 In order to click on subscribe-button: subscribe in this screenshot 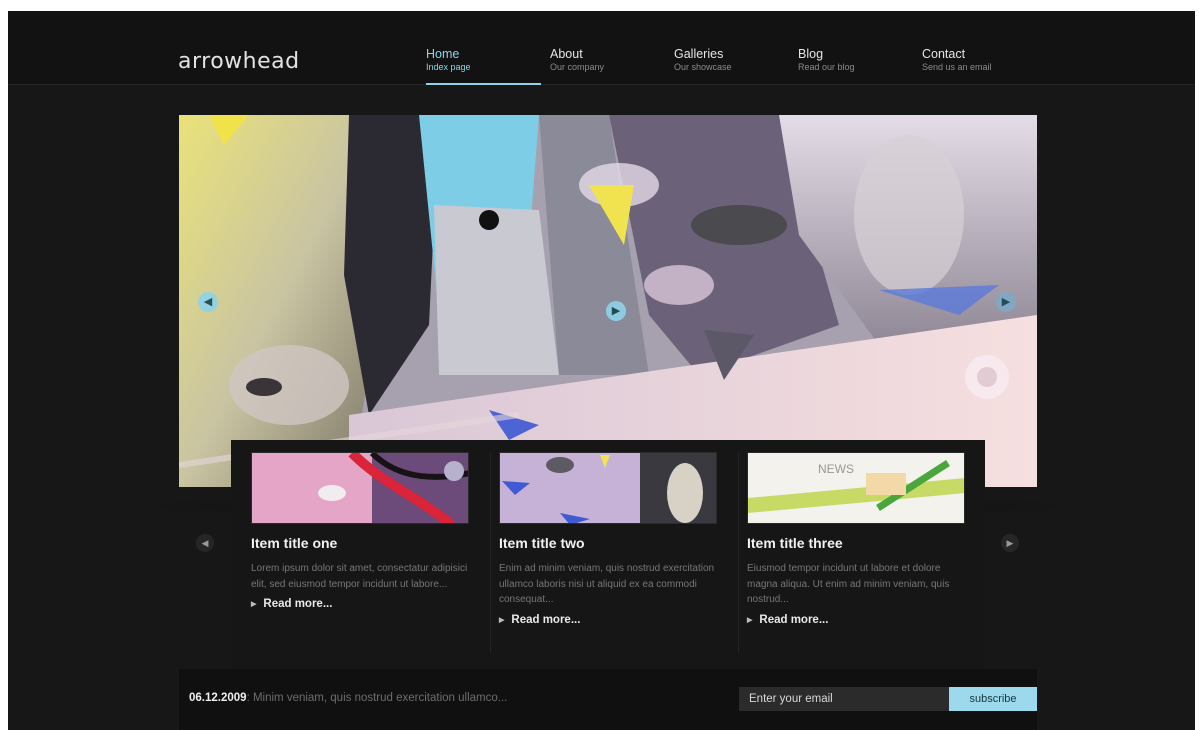, I will do `click(993, 699)`.